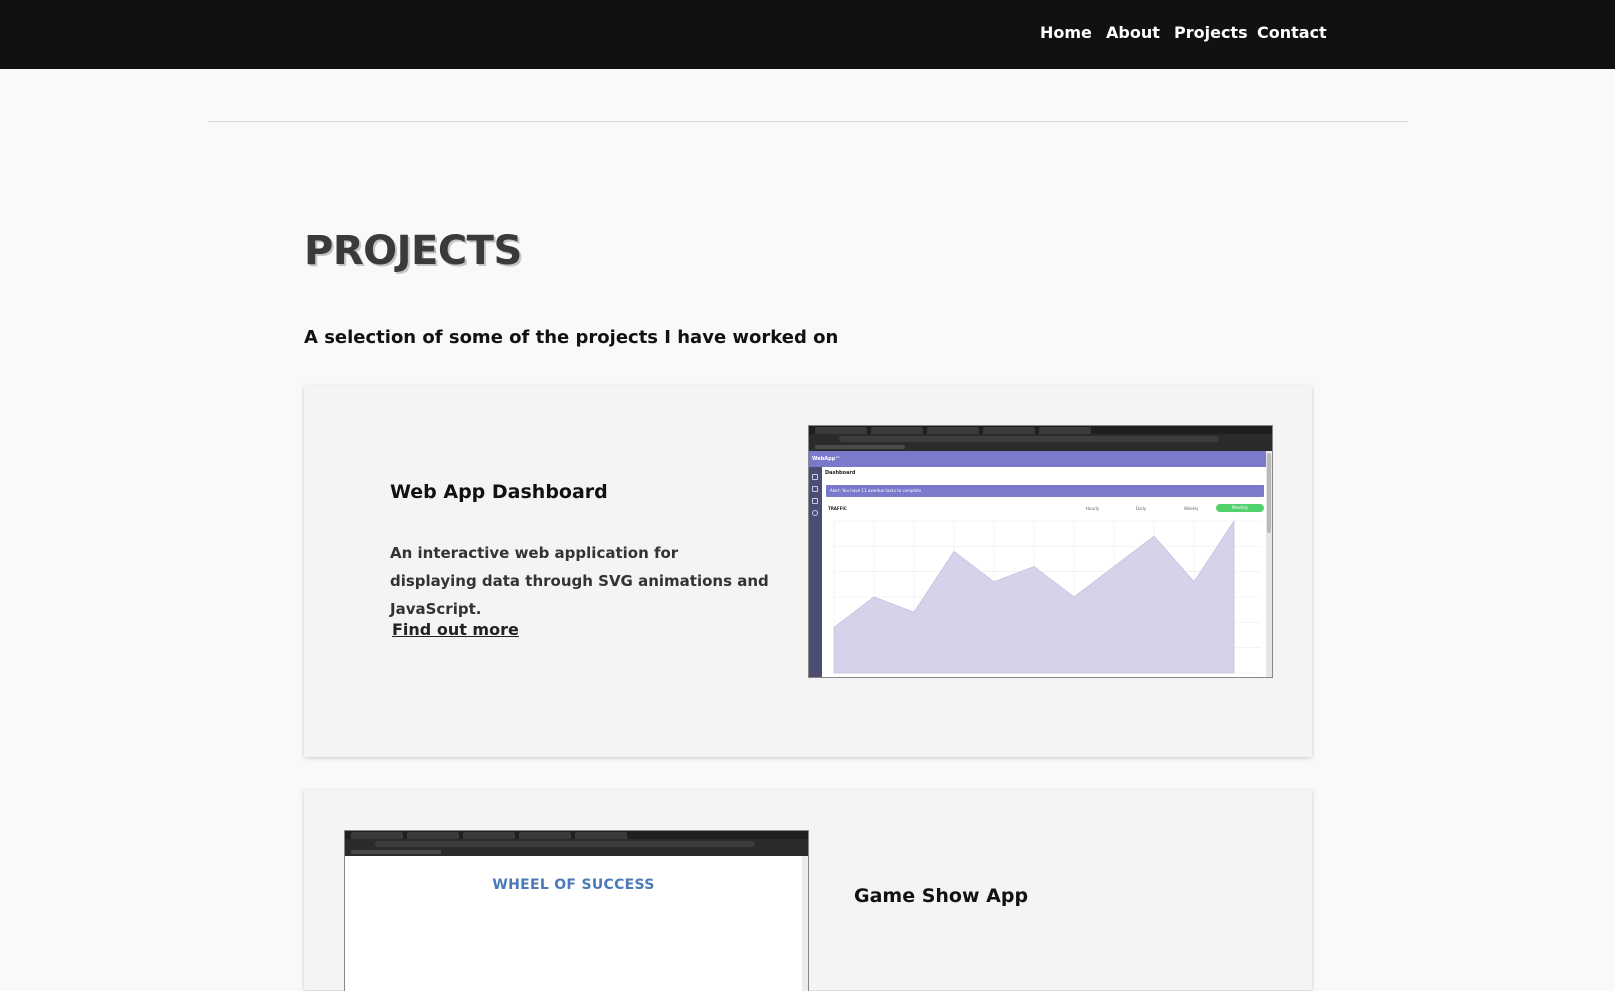  I want to click on page-title: PROJECTS, so click(413, 251).